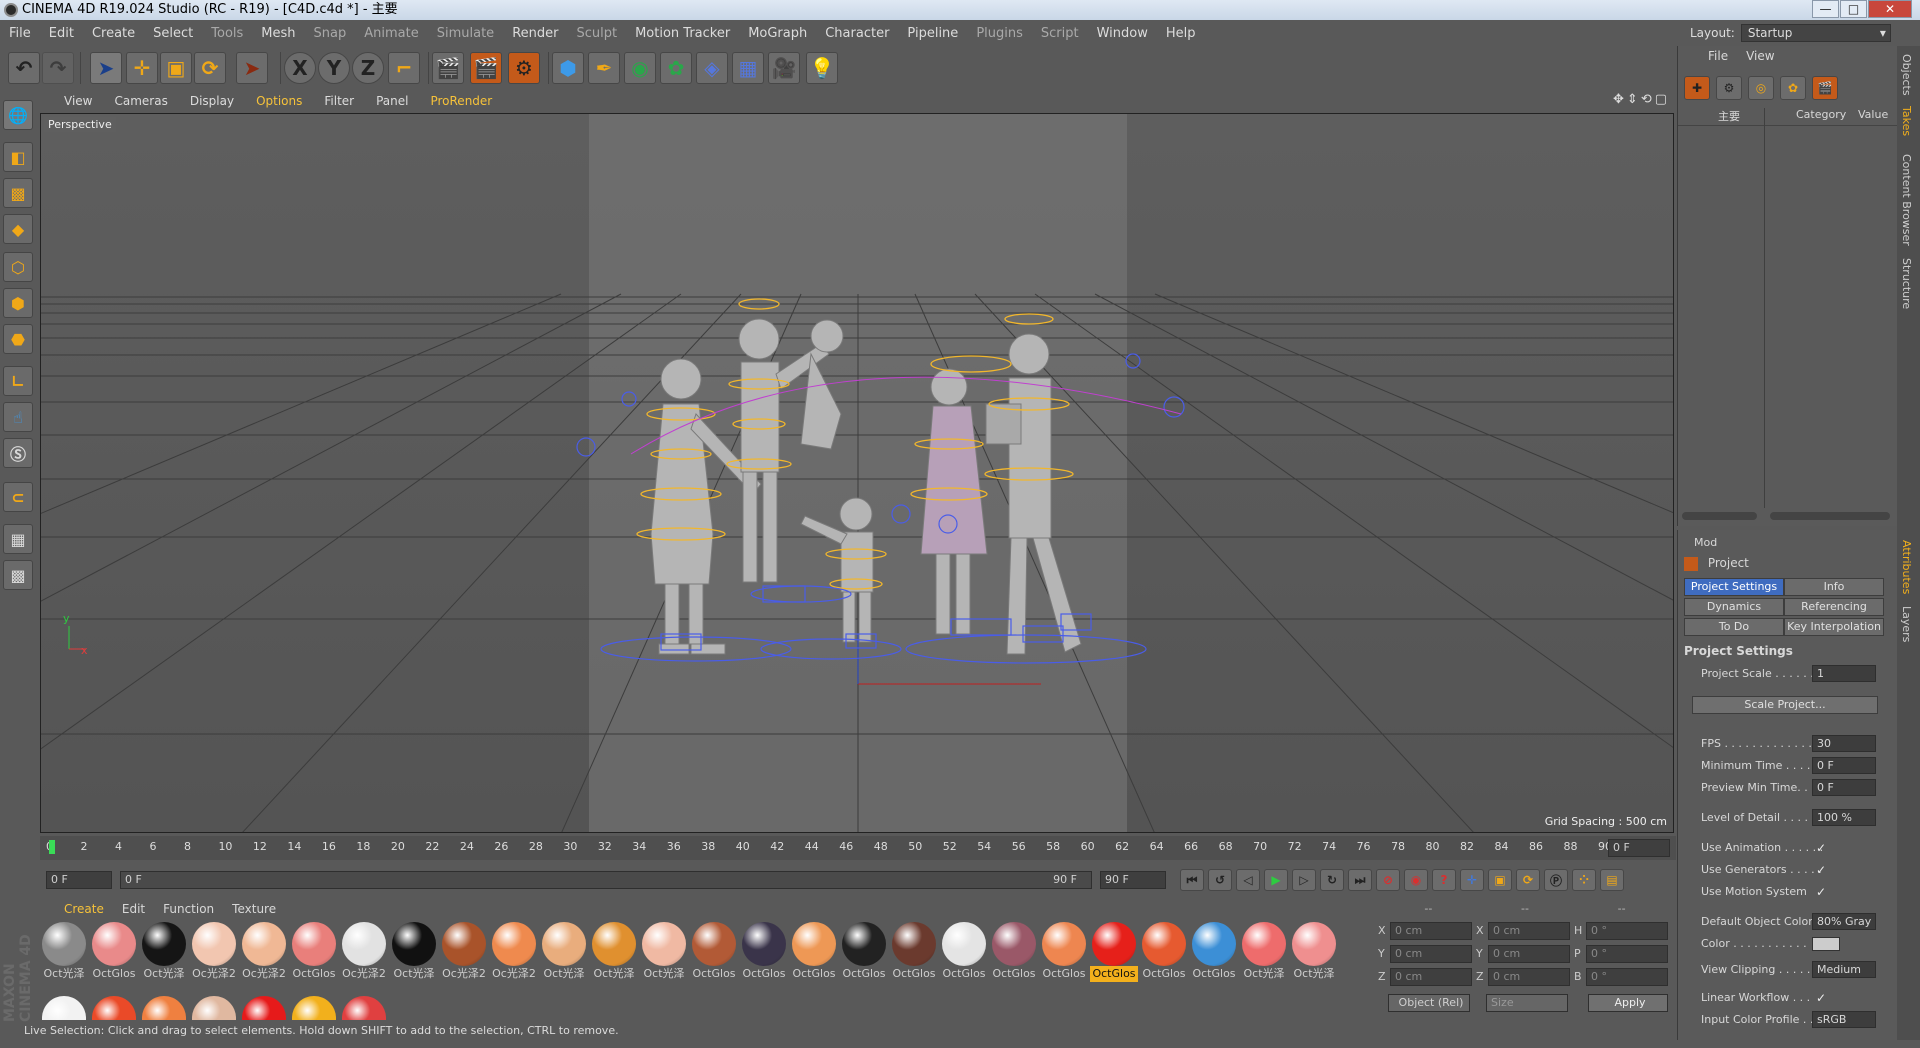 The height and width of the screenshot is (1048, 1920). What do you see at coordinates (486, 68) in the screenshot?
I see `render-picture-viewer-icon: 🎬` at bounding box center [486, 68].